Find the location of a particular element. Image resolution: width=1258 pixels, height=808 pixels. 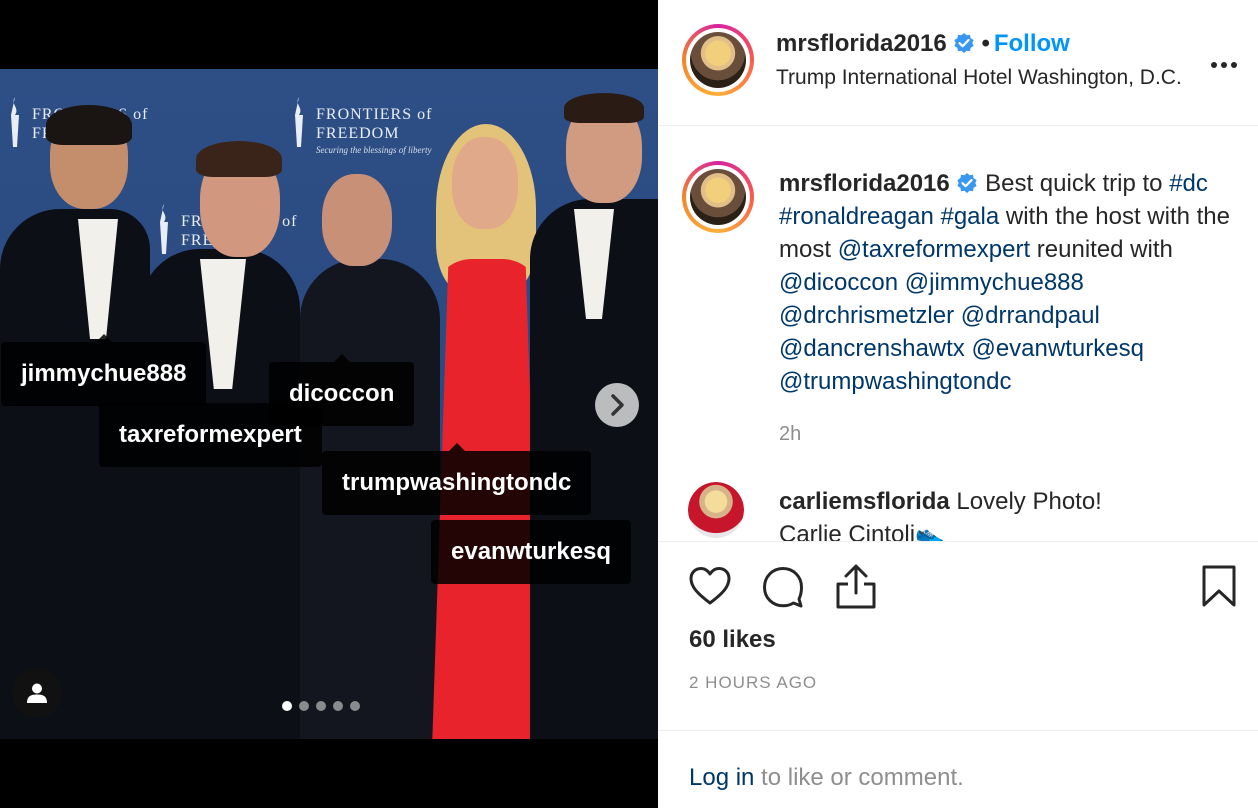

mention-link: @drrandpaul is located at coordinates (1030, 315).